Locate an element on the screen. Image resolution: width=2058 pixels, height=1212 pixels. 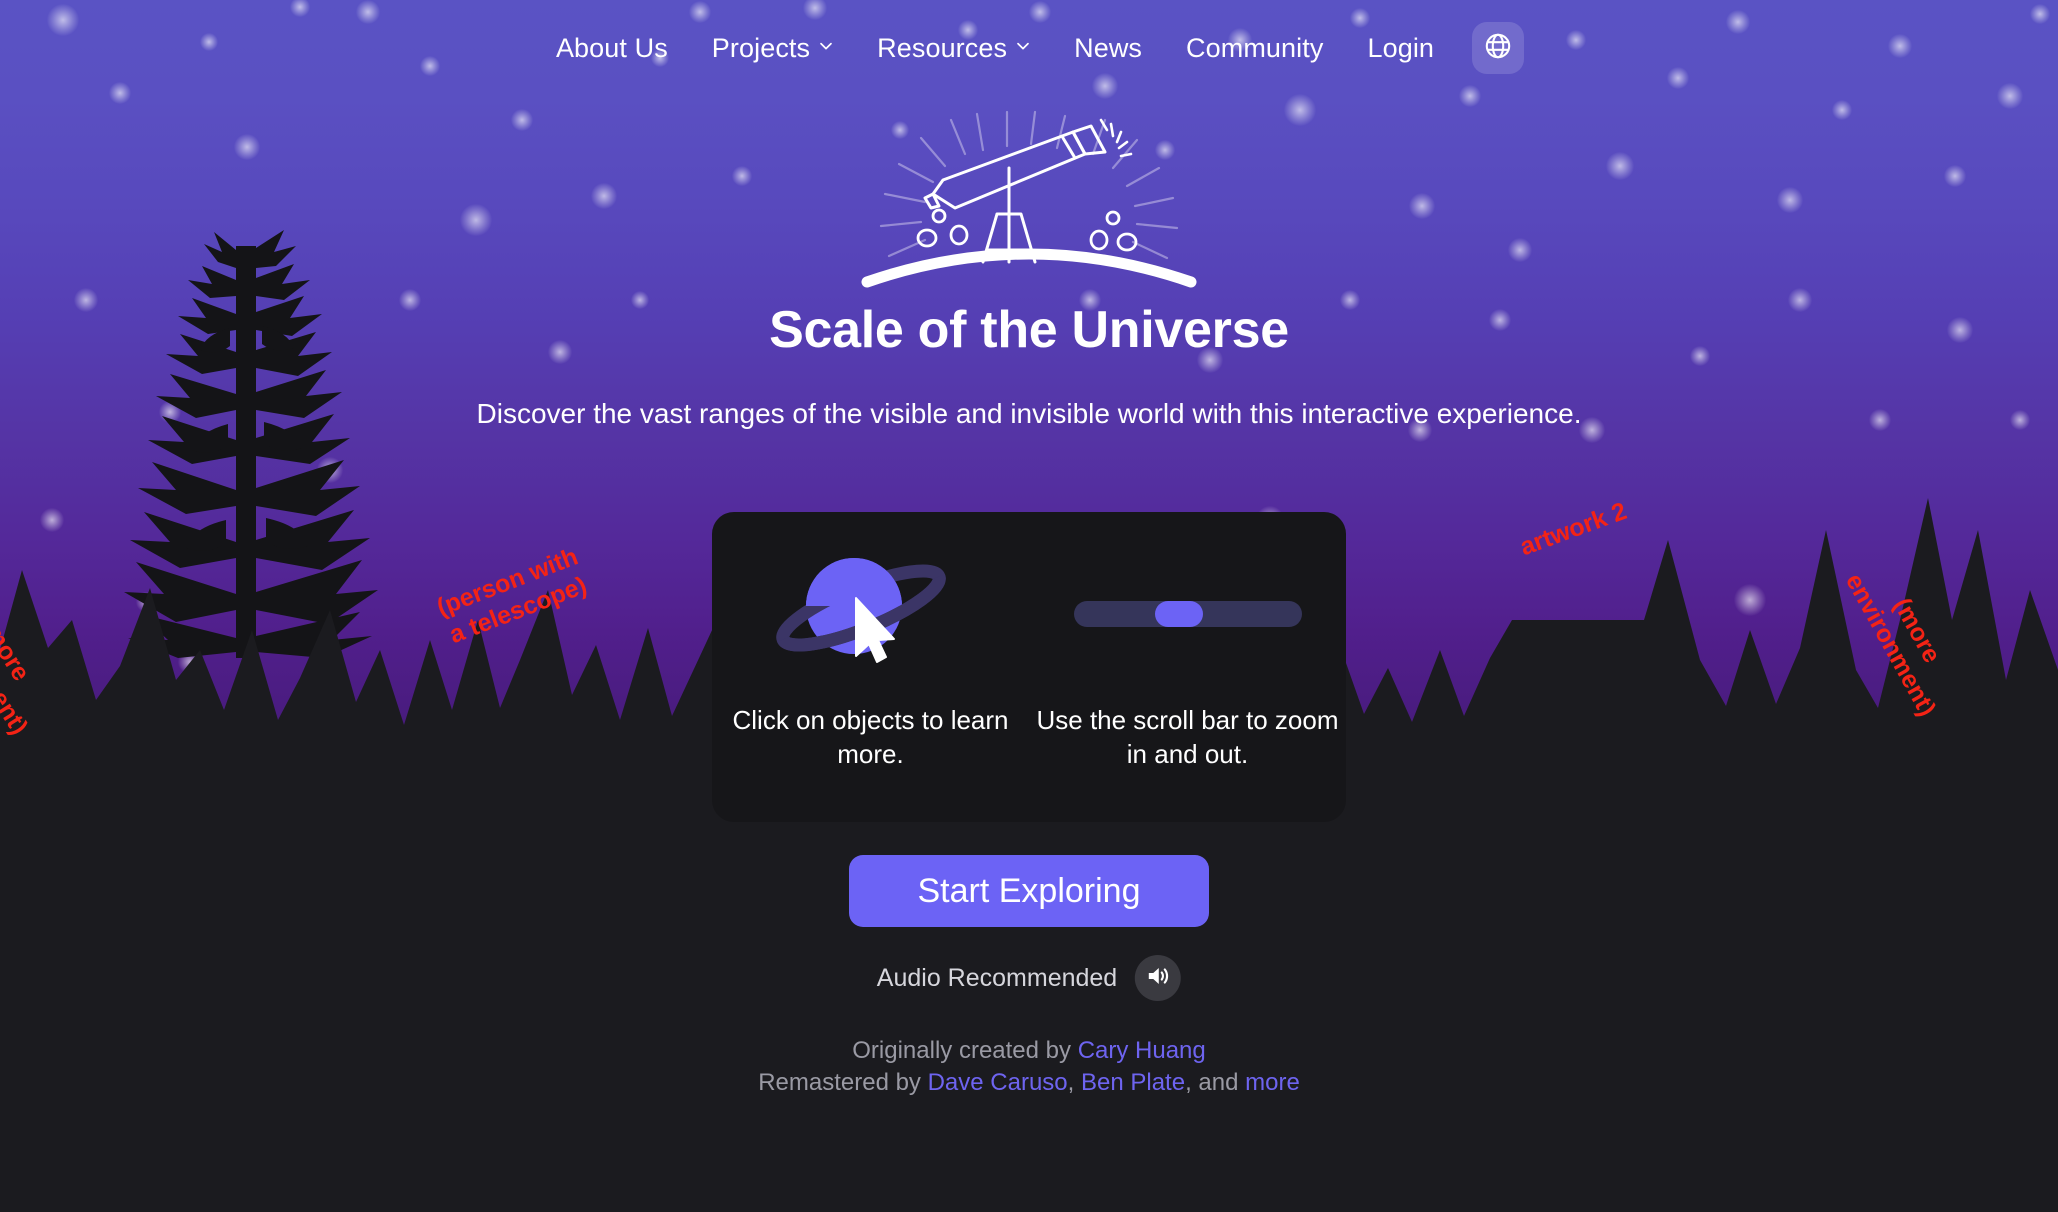
page-title: Scale of the Universe is located at coordinates (1029, 330).